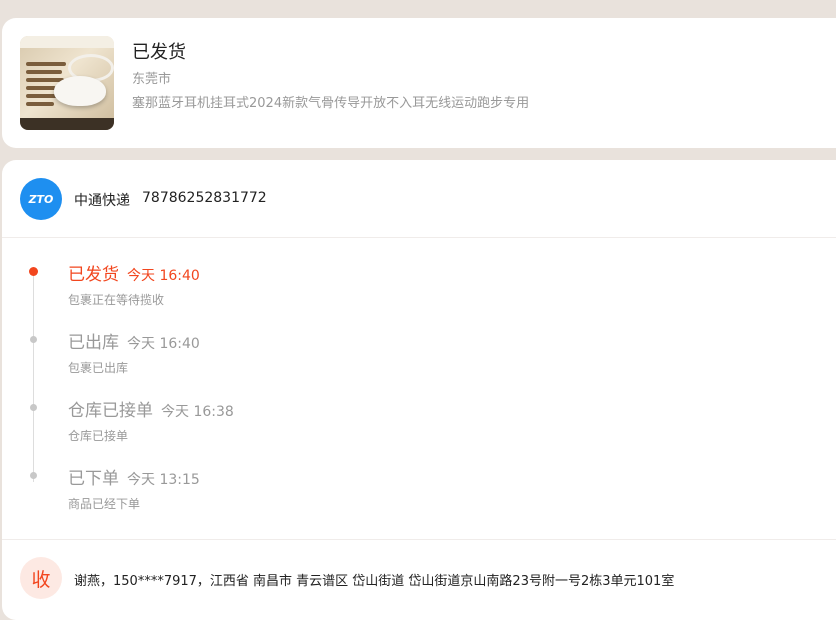  What do you see at coordinates (33, 271) in the screenshot?
I see `timeline-dot-active` at bounding box center [33, 271].